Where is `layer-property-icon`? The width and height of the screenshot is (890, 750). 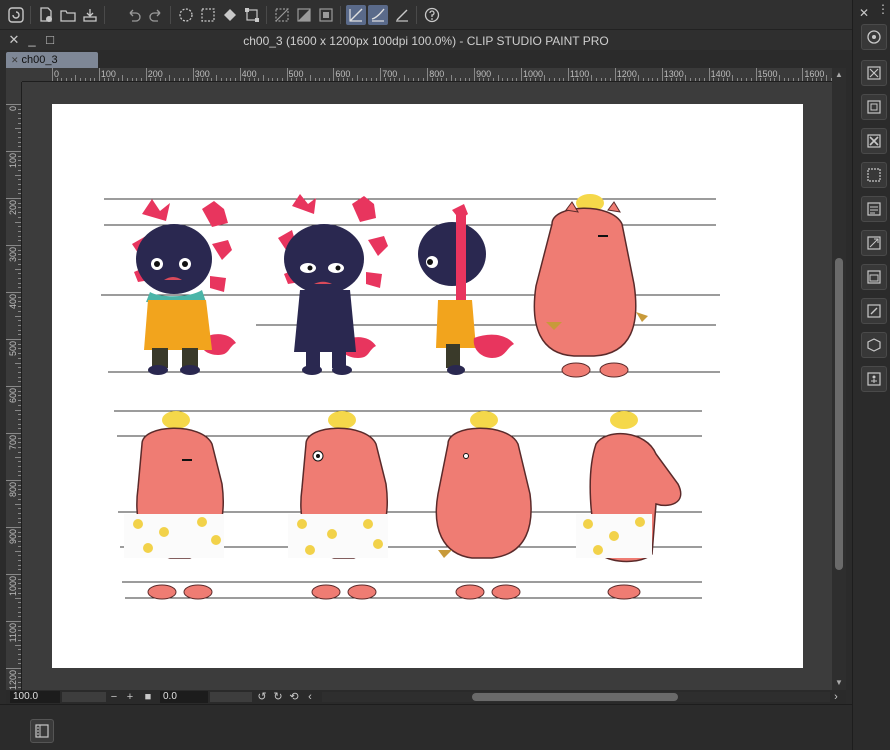 layer-property-icon is located at coordinates (874, 73).